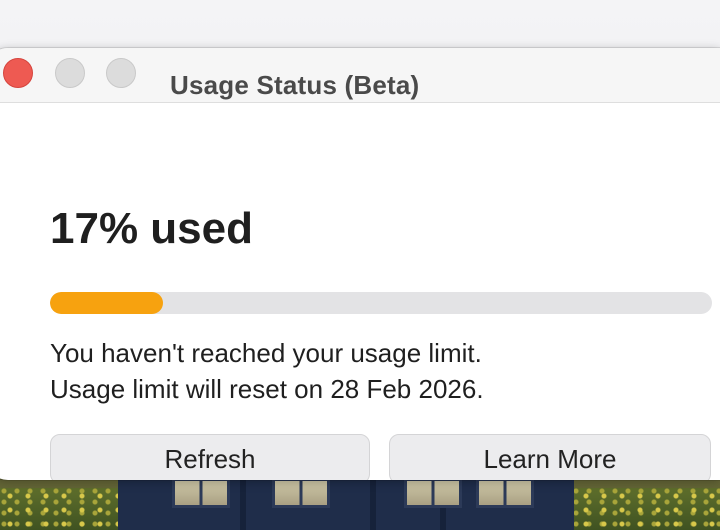 This screenshot has width=720, height=530. Describe the element at coordinates (70, 73) in the screenshot. I see `minimize-window-button` at that location.